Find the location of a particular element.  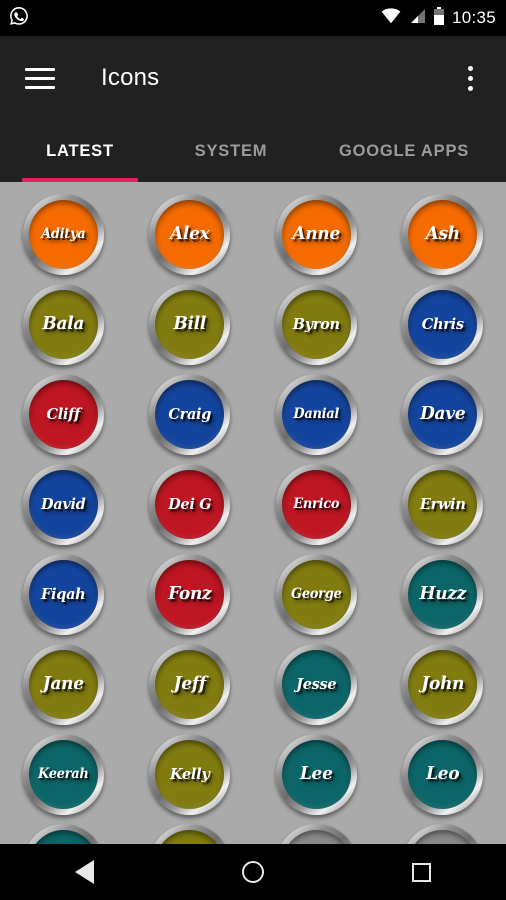

tab-google-apps: GOOGLE APPS is located at coordinates (404, 151).